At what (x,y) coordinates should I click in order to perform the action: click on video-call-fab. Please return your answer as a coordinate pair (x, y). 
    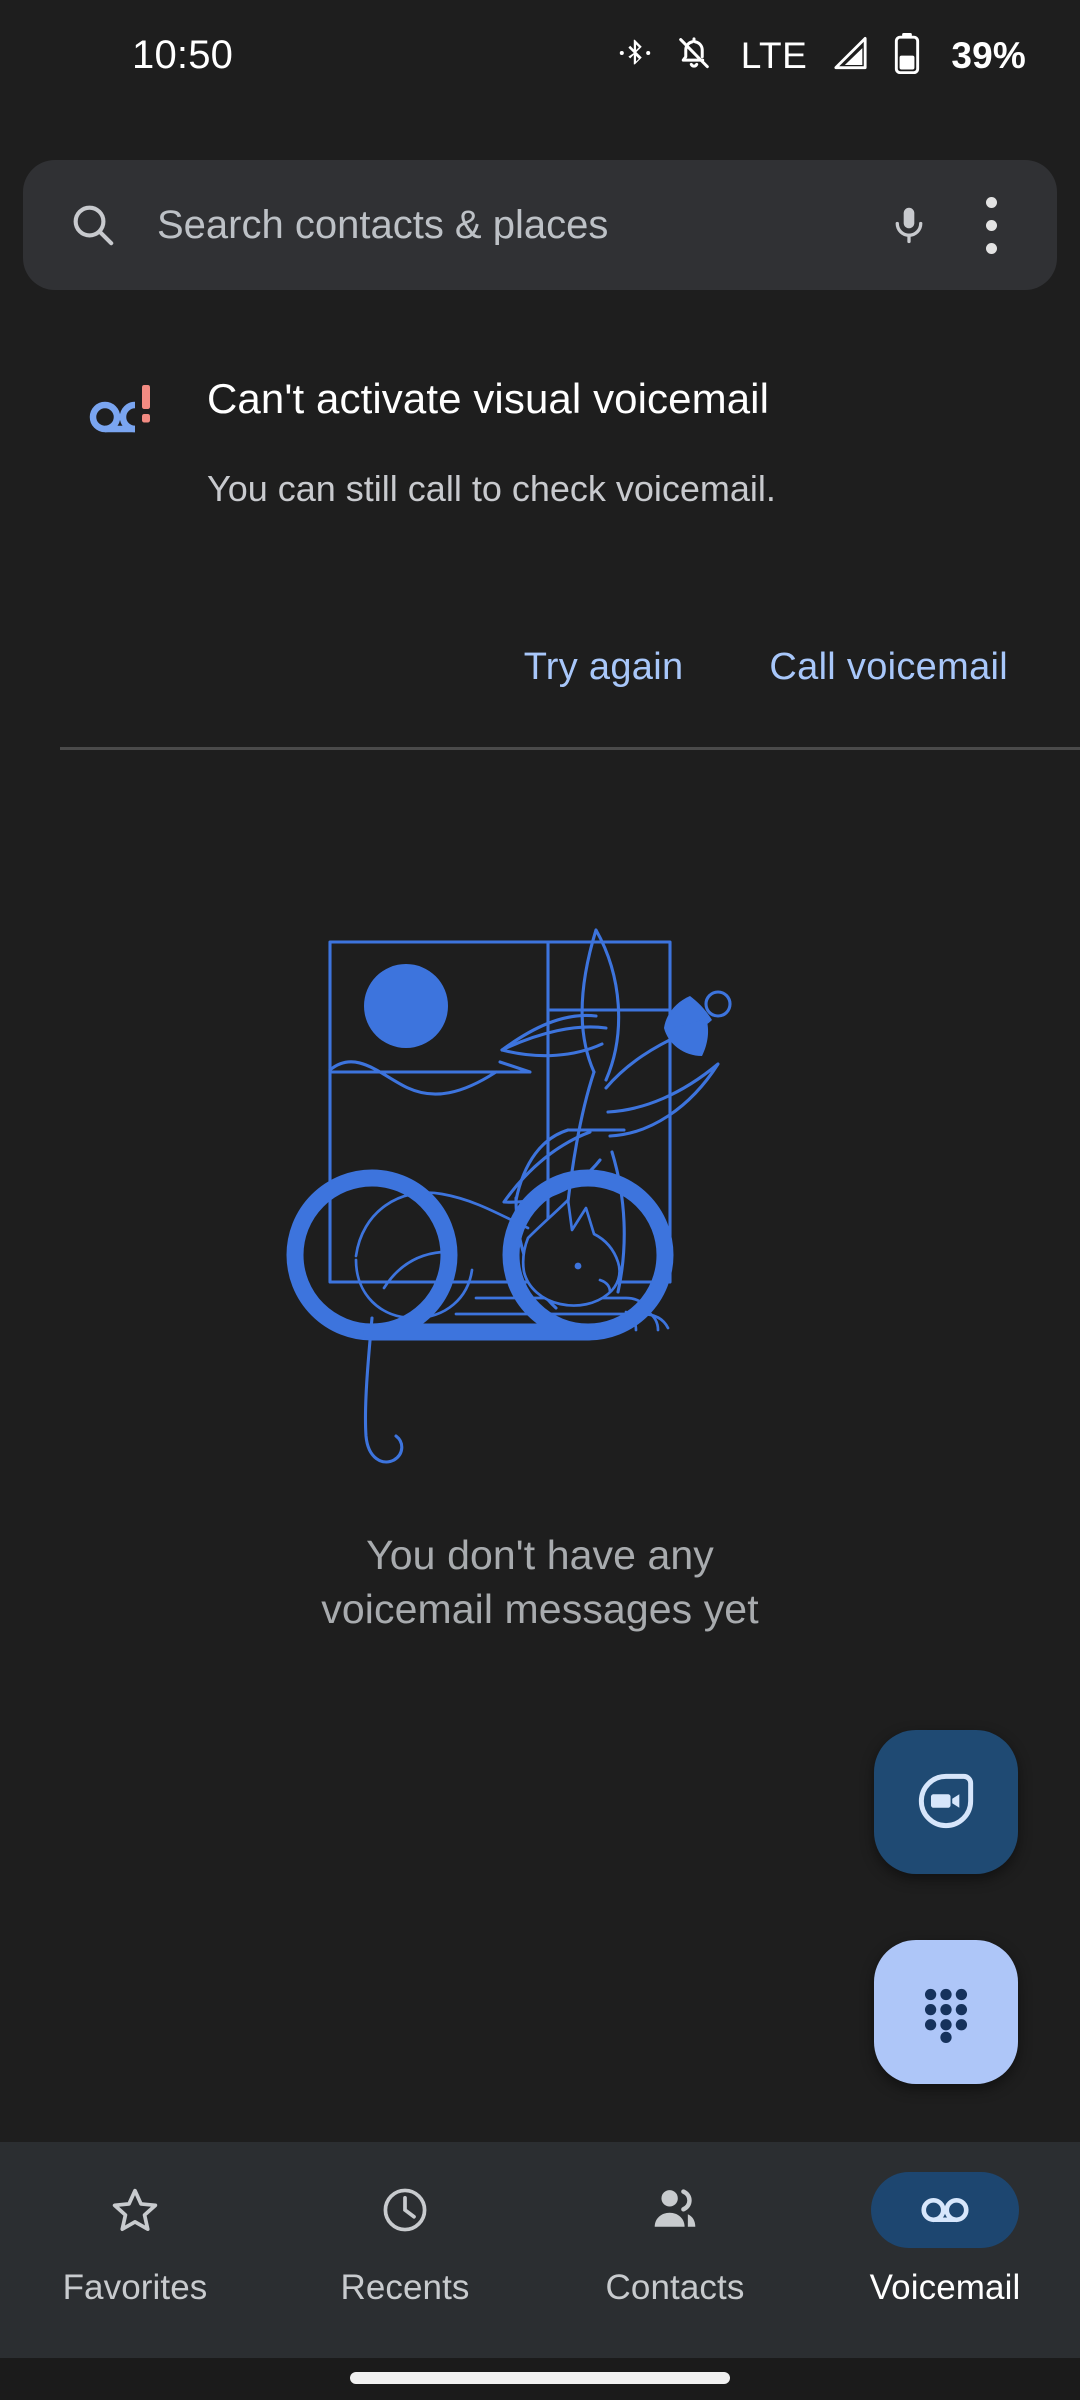
    Looking at the image, I should click on (946, 1802).